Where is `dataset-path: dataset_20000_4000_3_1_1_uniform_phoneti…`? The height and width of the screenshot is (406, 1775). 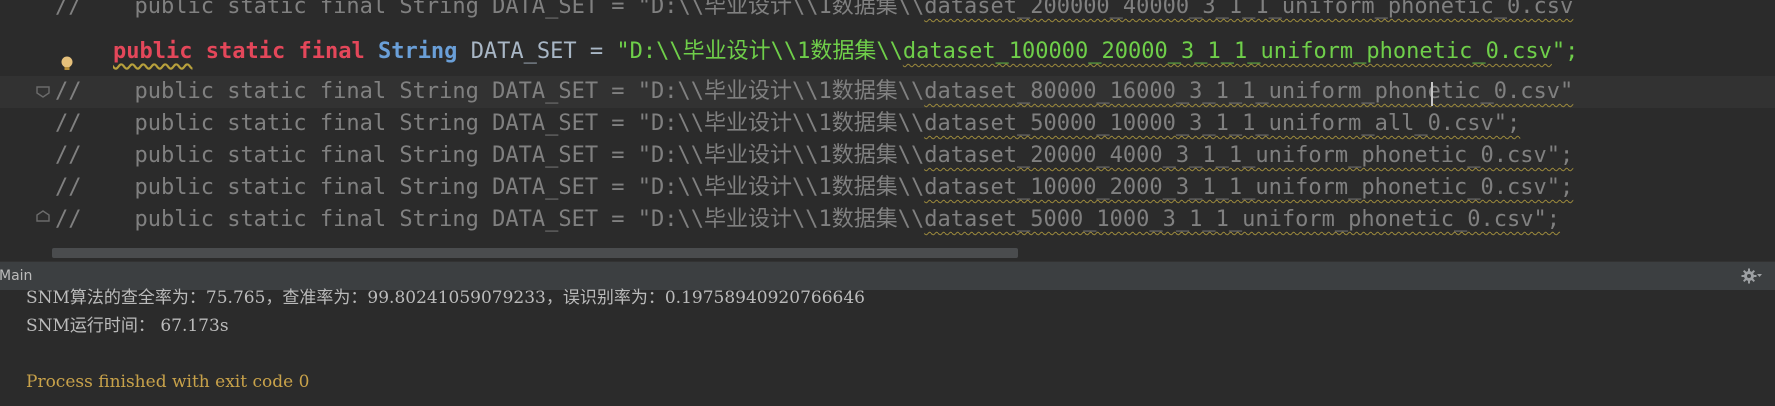
dataset-path: dataset_20000_4000_3_1_1_uniform_phoneti… is located at coordinates (1249, 155).